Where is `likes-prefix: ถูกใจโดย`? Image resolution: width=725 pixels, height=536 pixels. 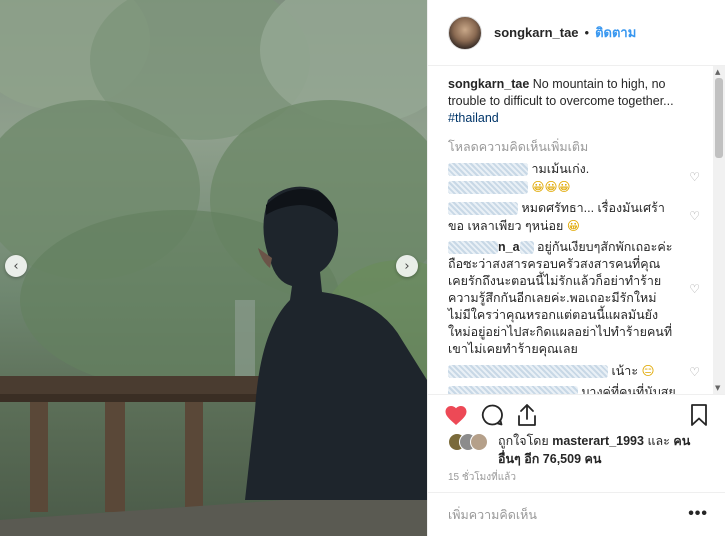 likes-prefix: ถูกใจโดย is located at coordinates (523, 441).